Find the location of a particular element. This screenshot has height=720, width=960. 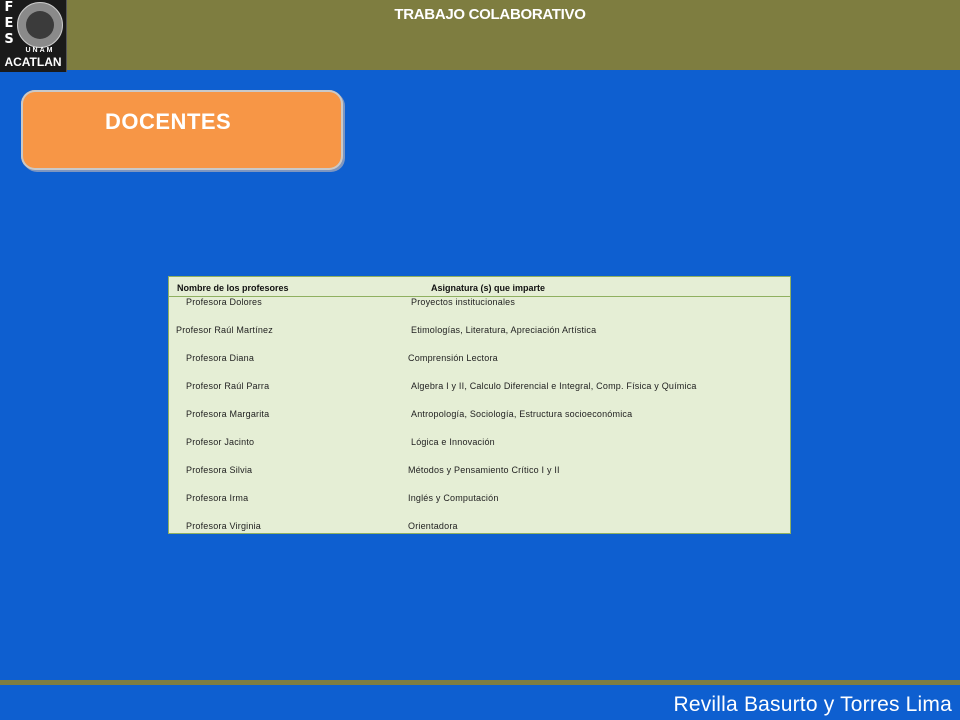

teacher-name: Profesora Irma is located at coordinates (217, 498).